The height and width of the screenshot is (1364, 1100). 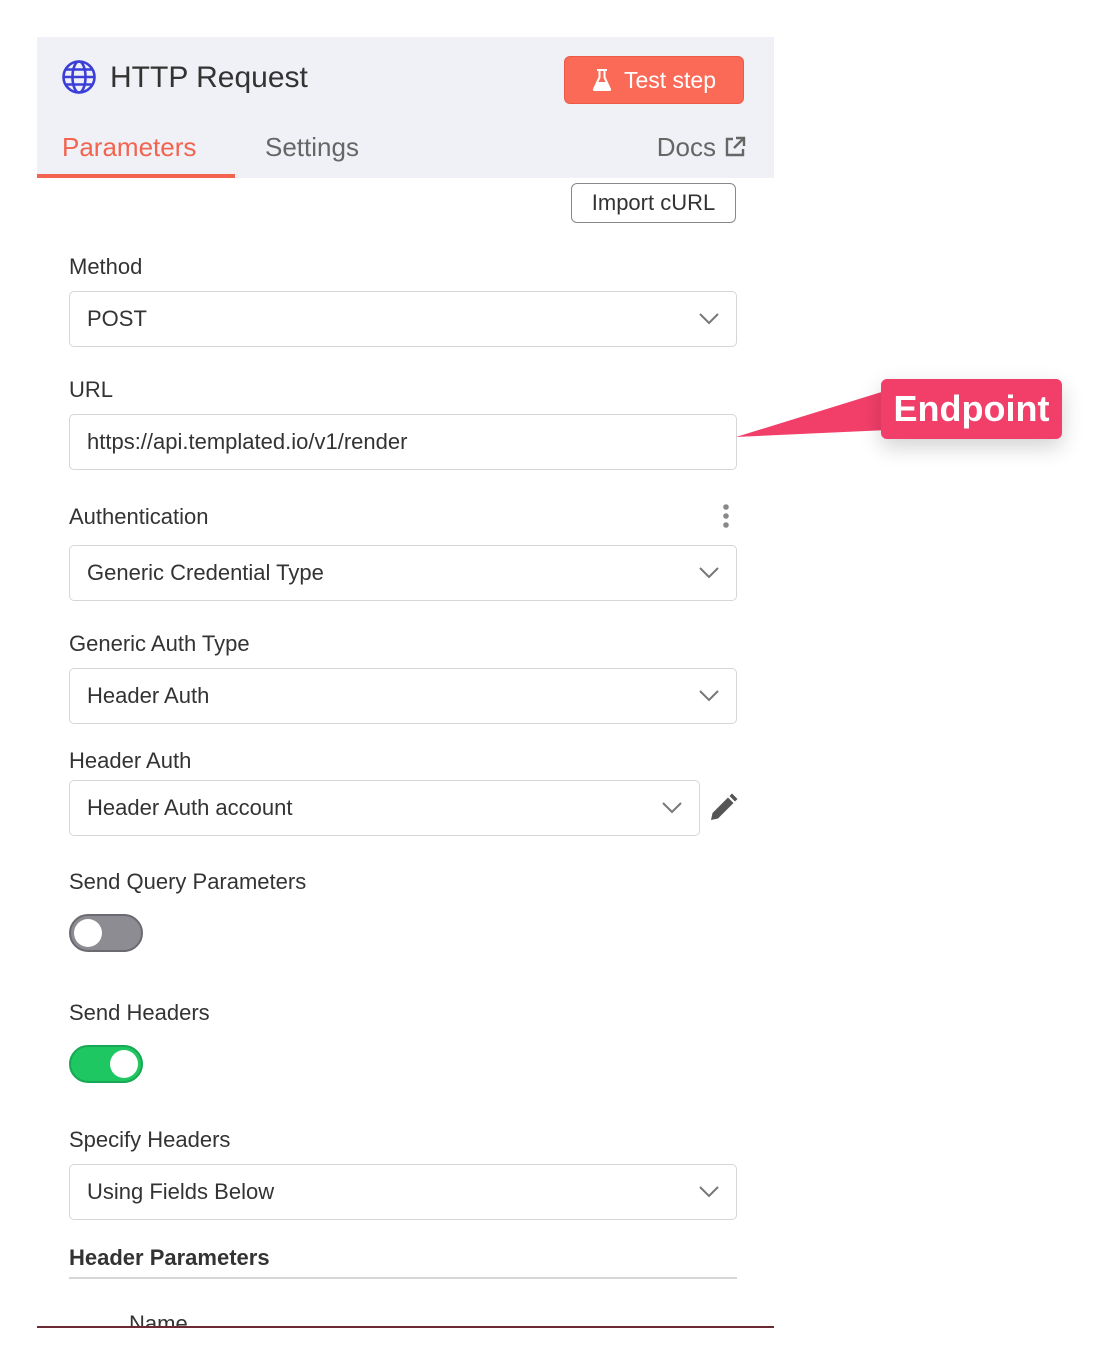 I want to click on tab-parameters: Parameters, so click(x=129, y=147).